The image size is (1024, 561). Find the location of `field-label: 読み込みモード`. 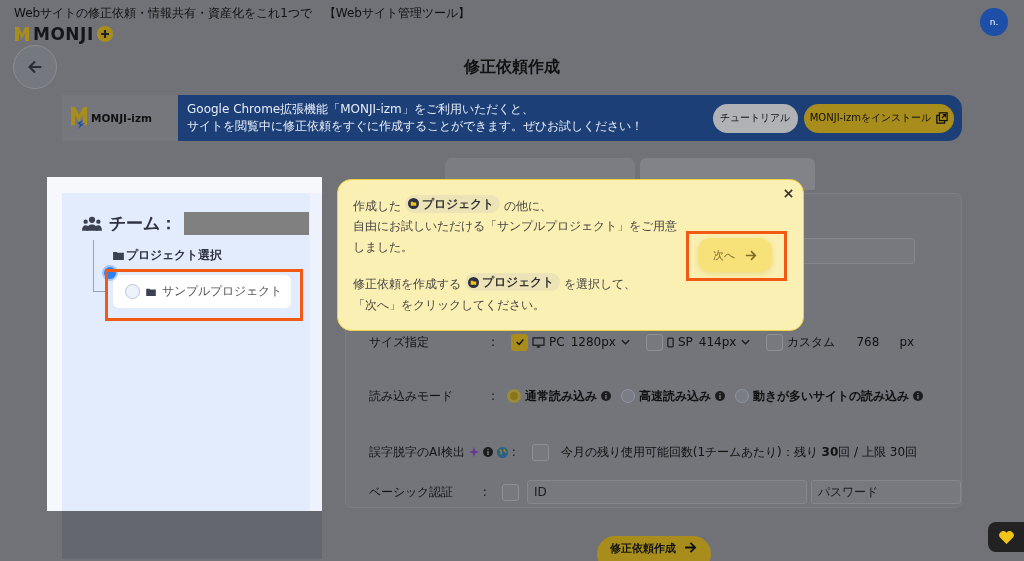

field-label: 読み込みモード is located at coordinates (411, 396).